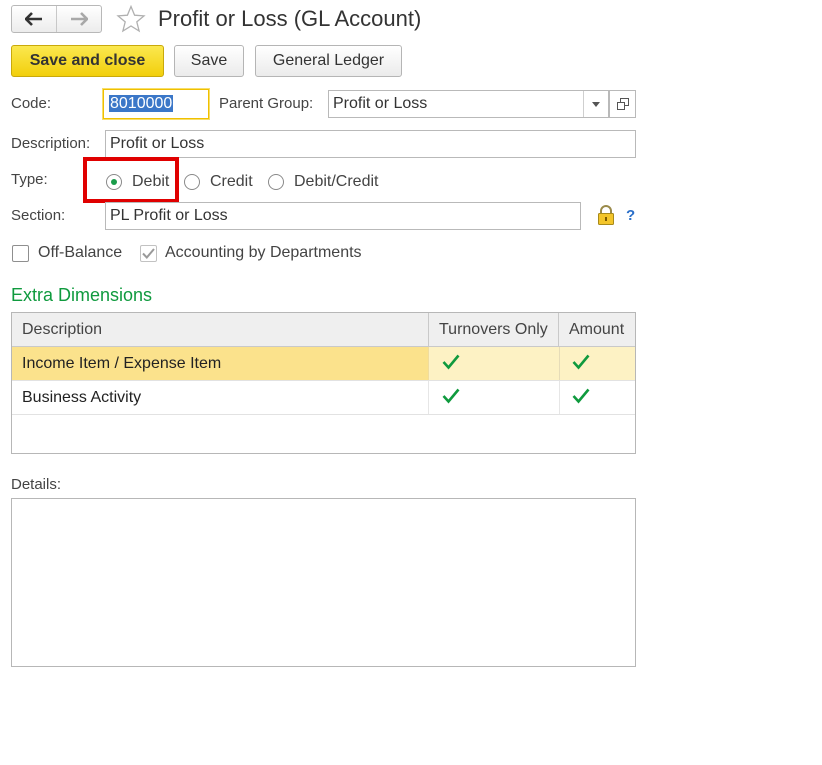 The image size is (822, 765). I want to click on history-nav, so click(56, 19).